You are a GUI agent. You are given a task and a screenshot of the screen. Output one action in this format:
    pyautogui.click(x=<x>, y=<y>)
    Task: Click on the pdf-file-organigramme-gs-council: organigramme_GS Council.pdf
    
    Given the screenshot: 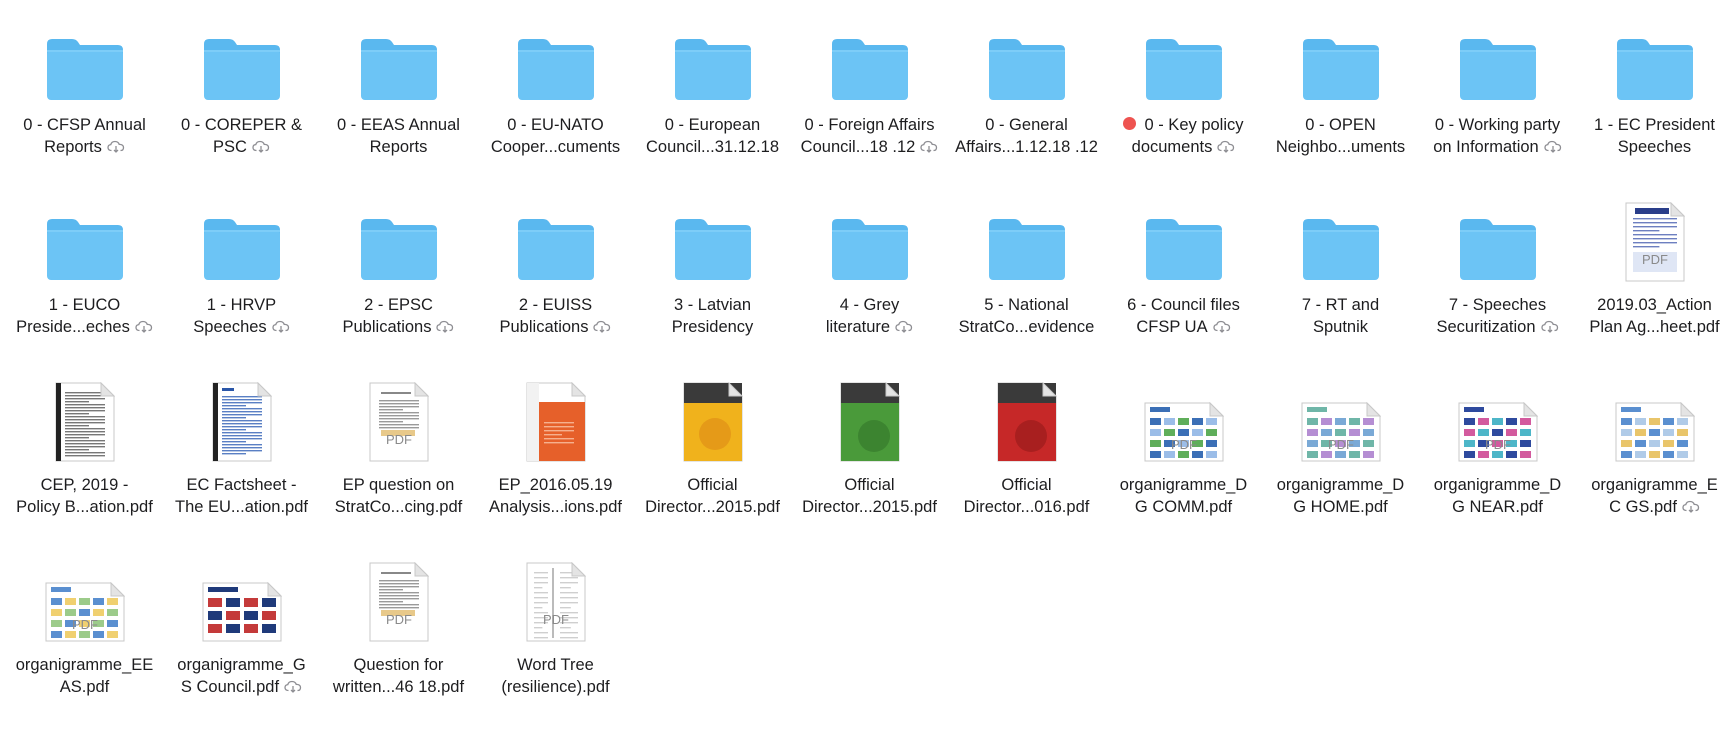 What is the action you would take?
    pyautogui.click(x=241, y=640)
    